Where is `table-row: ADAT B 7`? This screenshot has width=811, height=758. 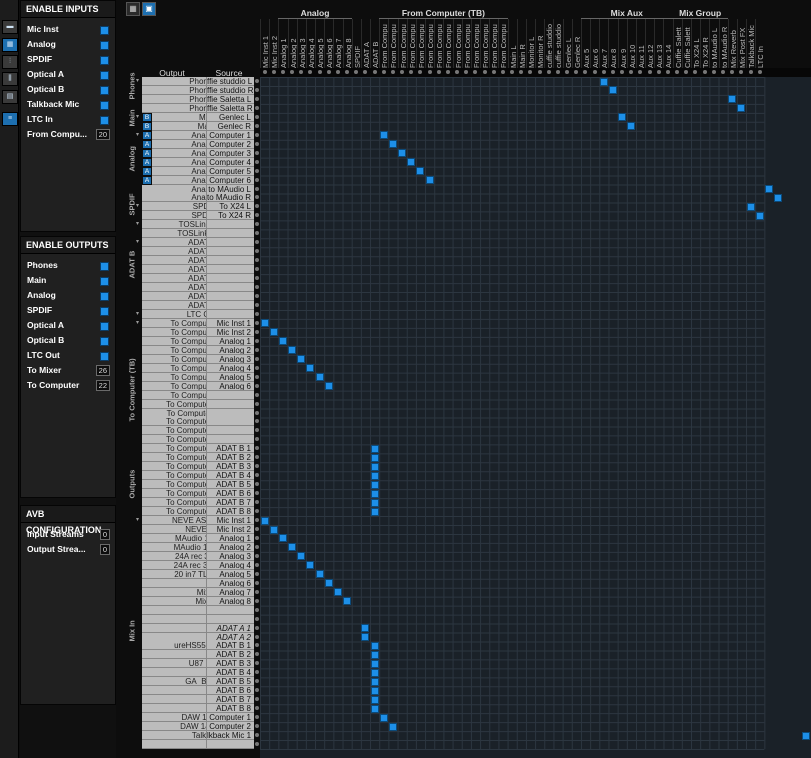 table-row: ADAT B 7 is located at coordinates (197, 297).